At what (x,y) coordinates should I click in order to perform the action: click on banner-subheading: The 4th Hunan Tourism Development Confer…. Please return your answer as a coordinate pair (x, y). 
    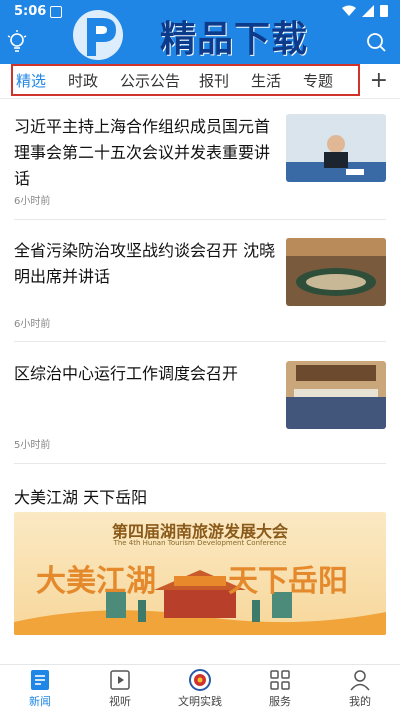
    Looking at the image, I should click on (200, 543).